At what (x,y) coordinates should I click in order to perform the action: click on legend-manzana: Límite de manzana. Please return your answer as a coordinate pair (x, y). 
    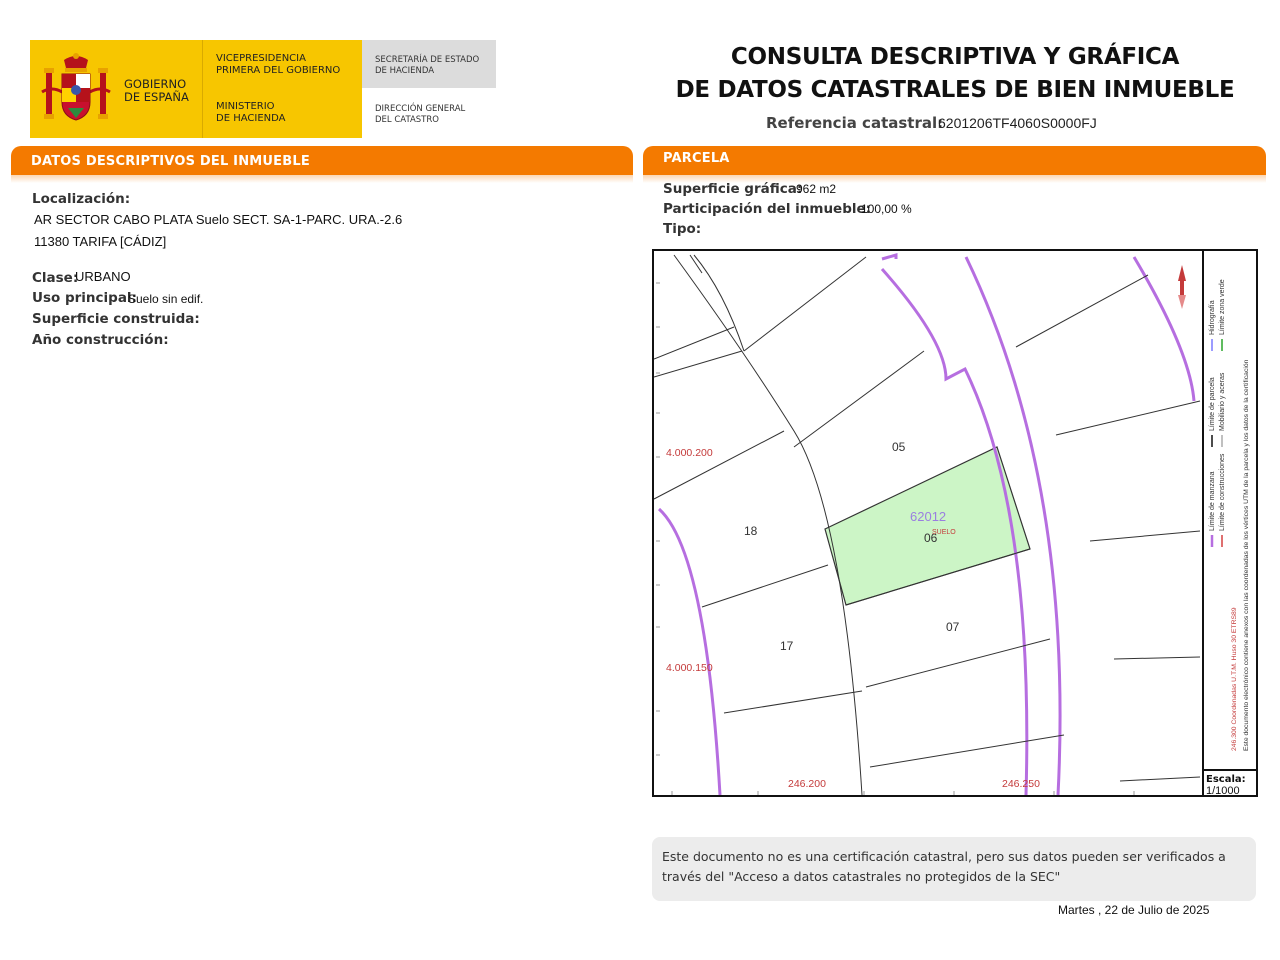
    Looking at the image, I should click on (1212, 501).